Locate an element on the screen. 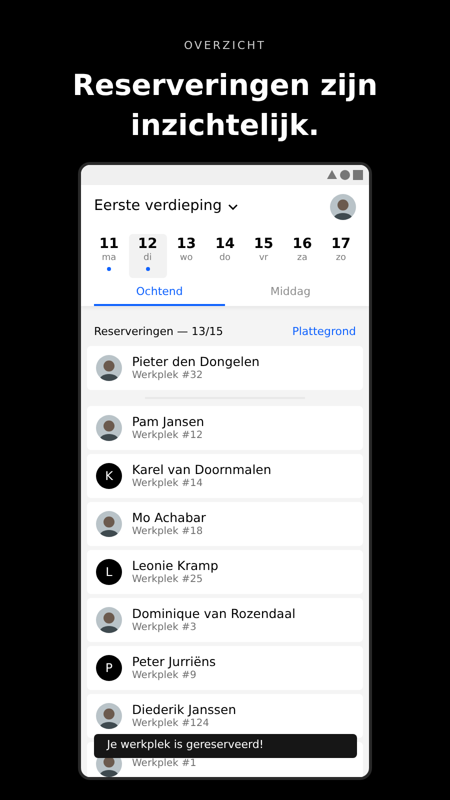 The image size is (450, 800). reservation-card: Pieter den Dongelen Werkplek #32 is located at coordinates (225, 368).